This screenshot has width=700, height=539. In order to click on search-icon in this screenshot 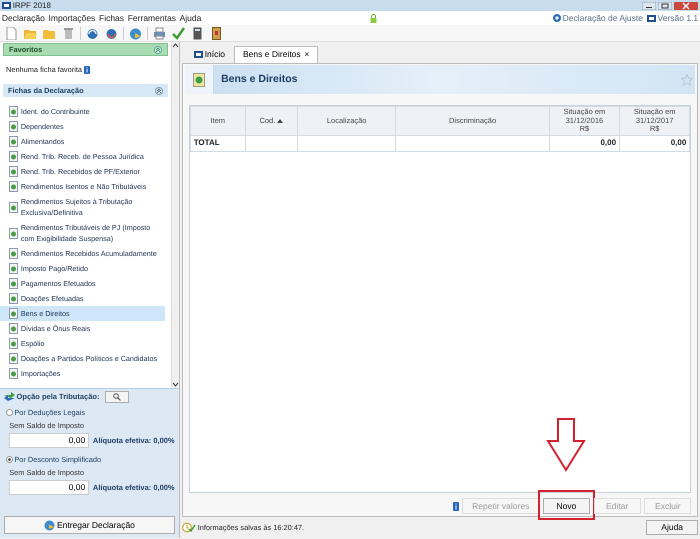, I will do `click(117, 397)`.